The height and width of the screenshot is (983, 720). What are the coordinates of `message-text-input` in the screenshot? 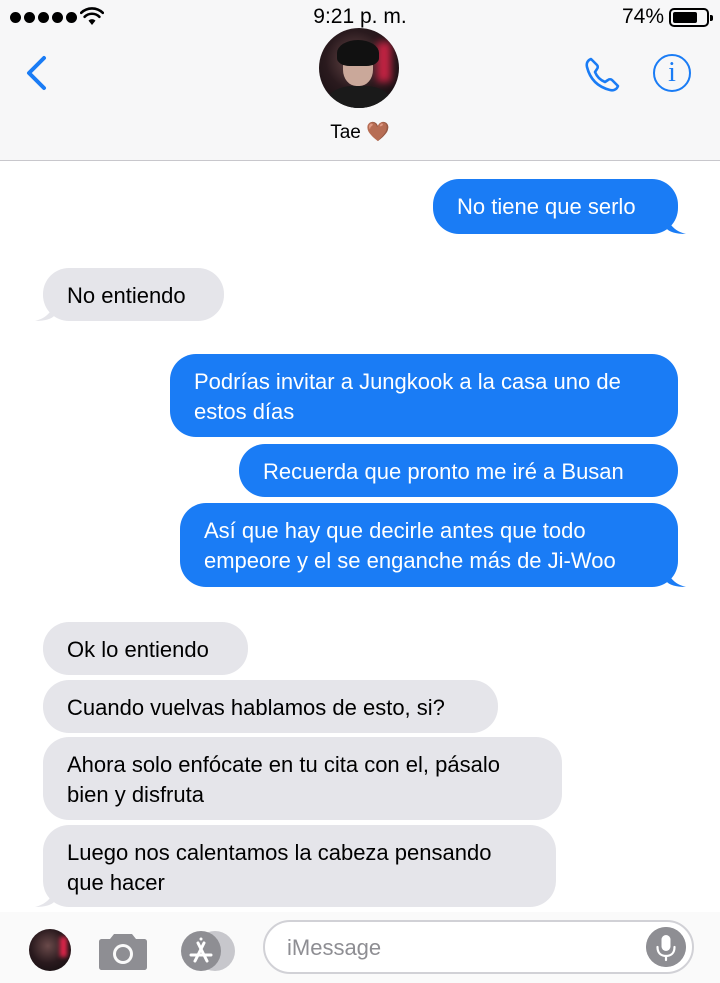 It's located at (462, 948).